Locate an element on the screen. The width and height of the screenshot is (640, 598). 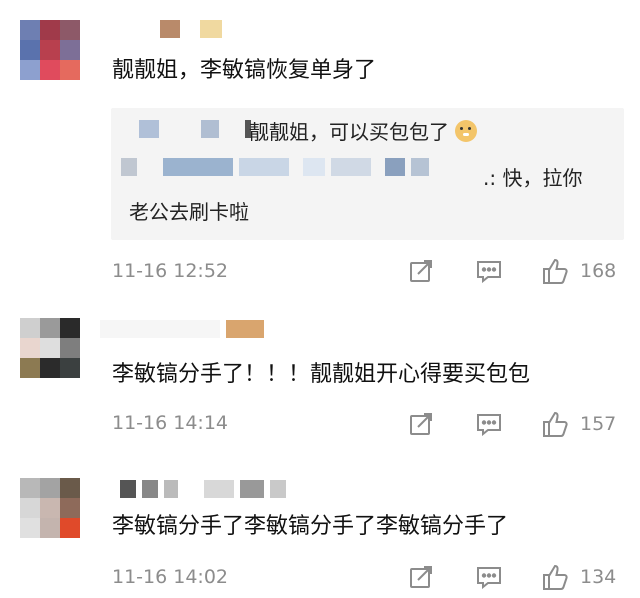
like-button: 157 is located at coordinates (579, 424).